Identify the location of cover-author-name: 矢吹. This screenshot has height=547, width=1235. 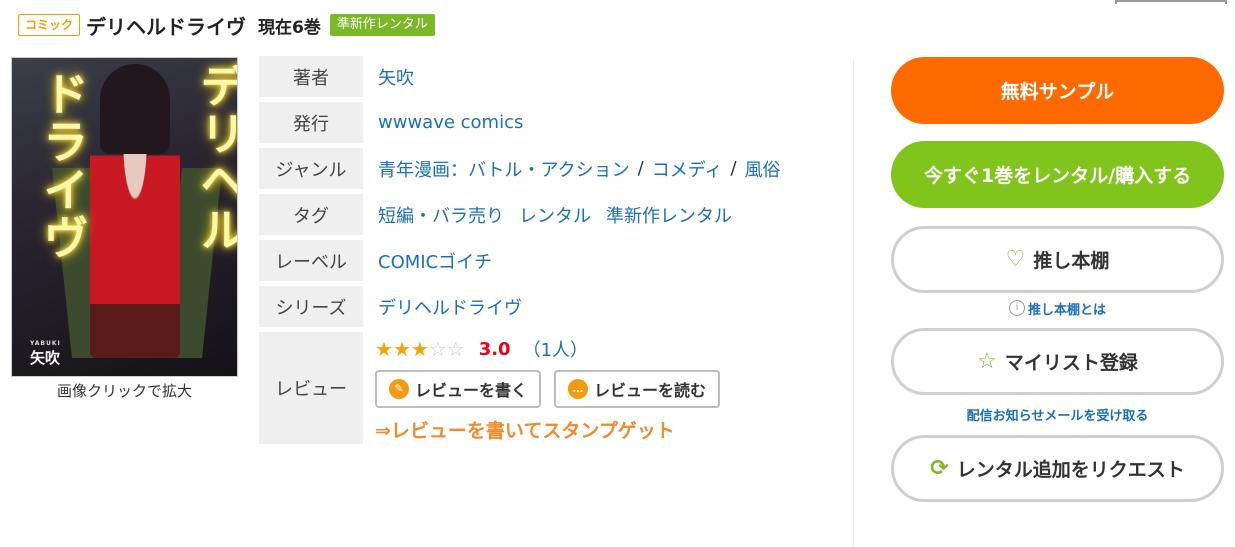
(45, 358).